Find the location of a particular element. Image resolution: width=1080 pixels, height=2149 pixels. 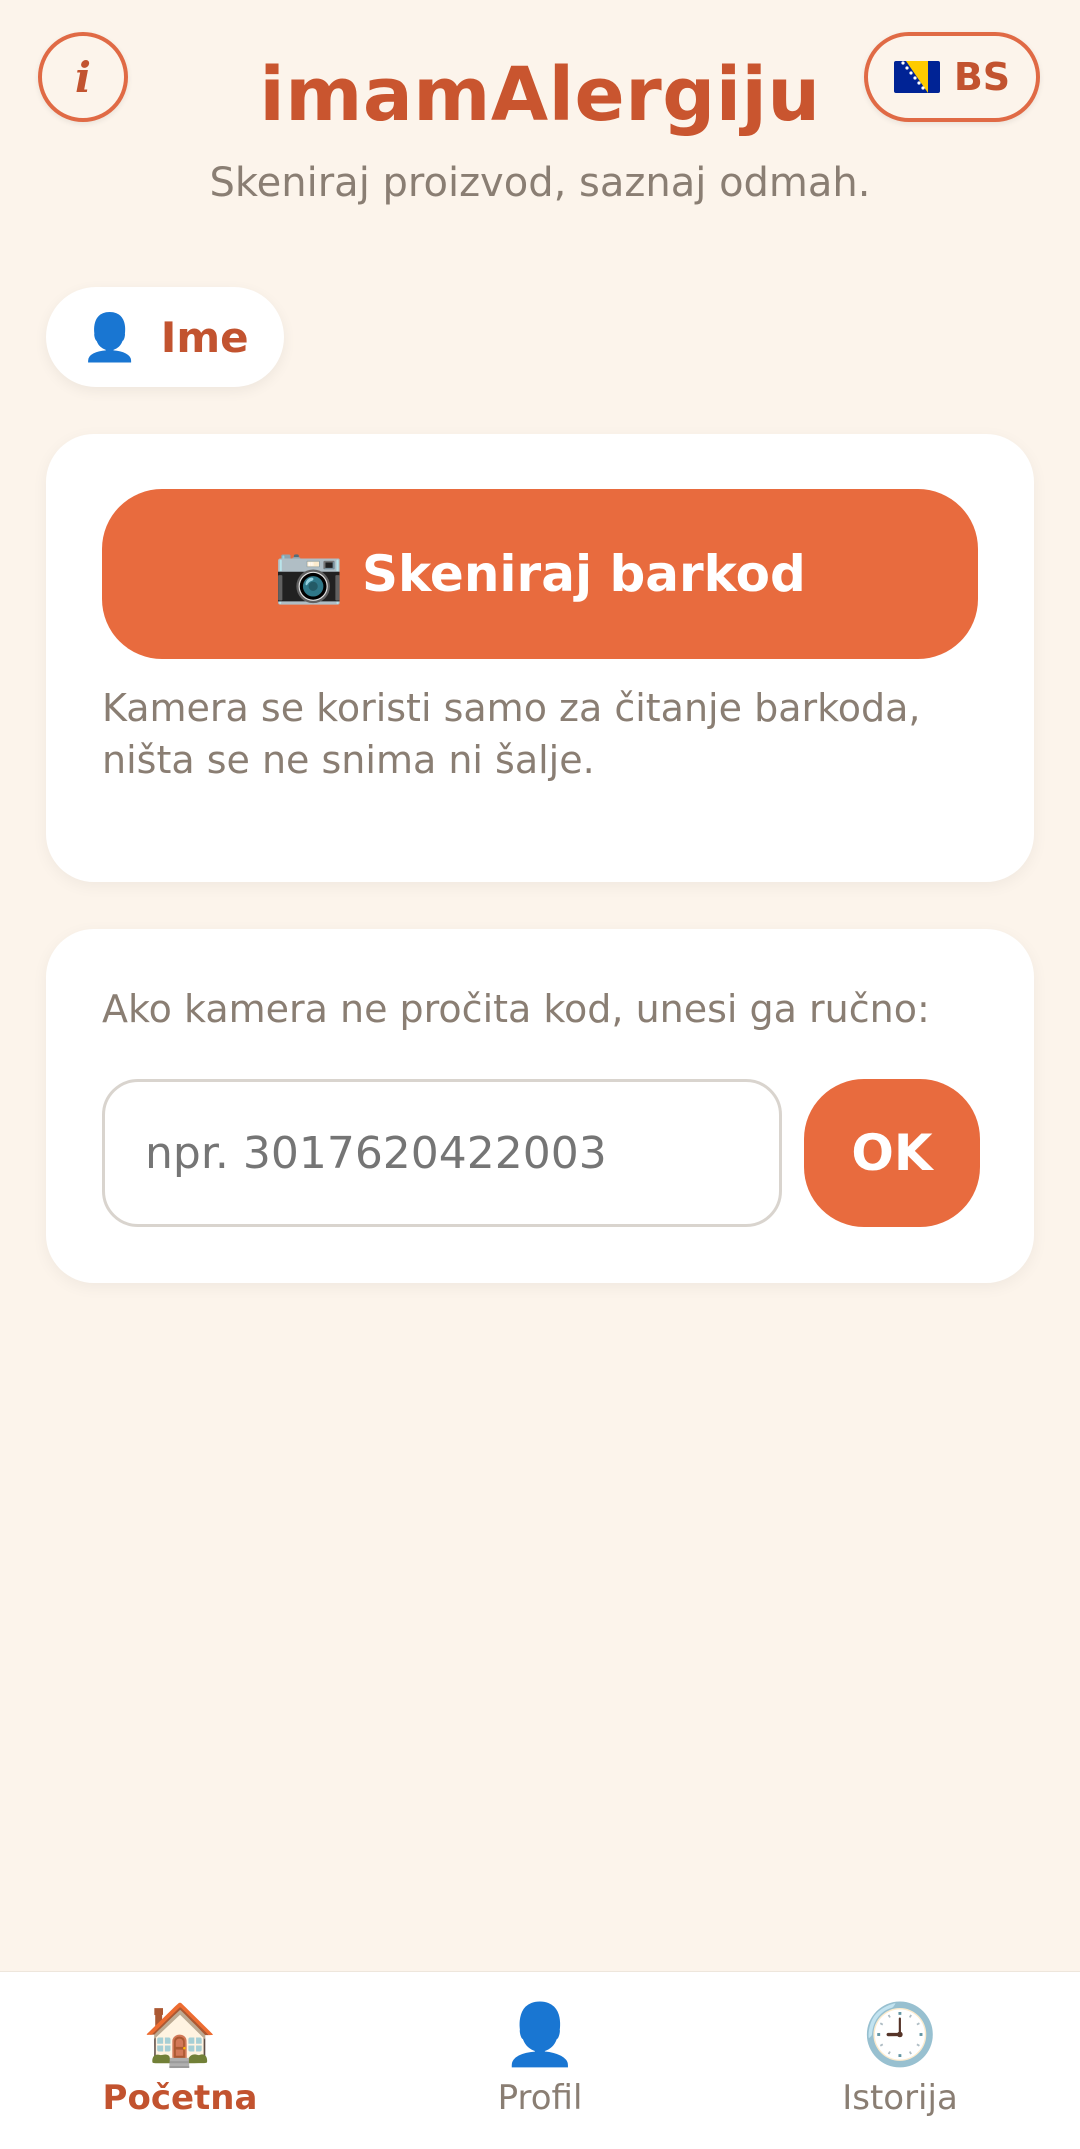

camera-icon: 📷 is located at coordinates (309, 574).